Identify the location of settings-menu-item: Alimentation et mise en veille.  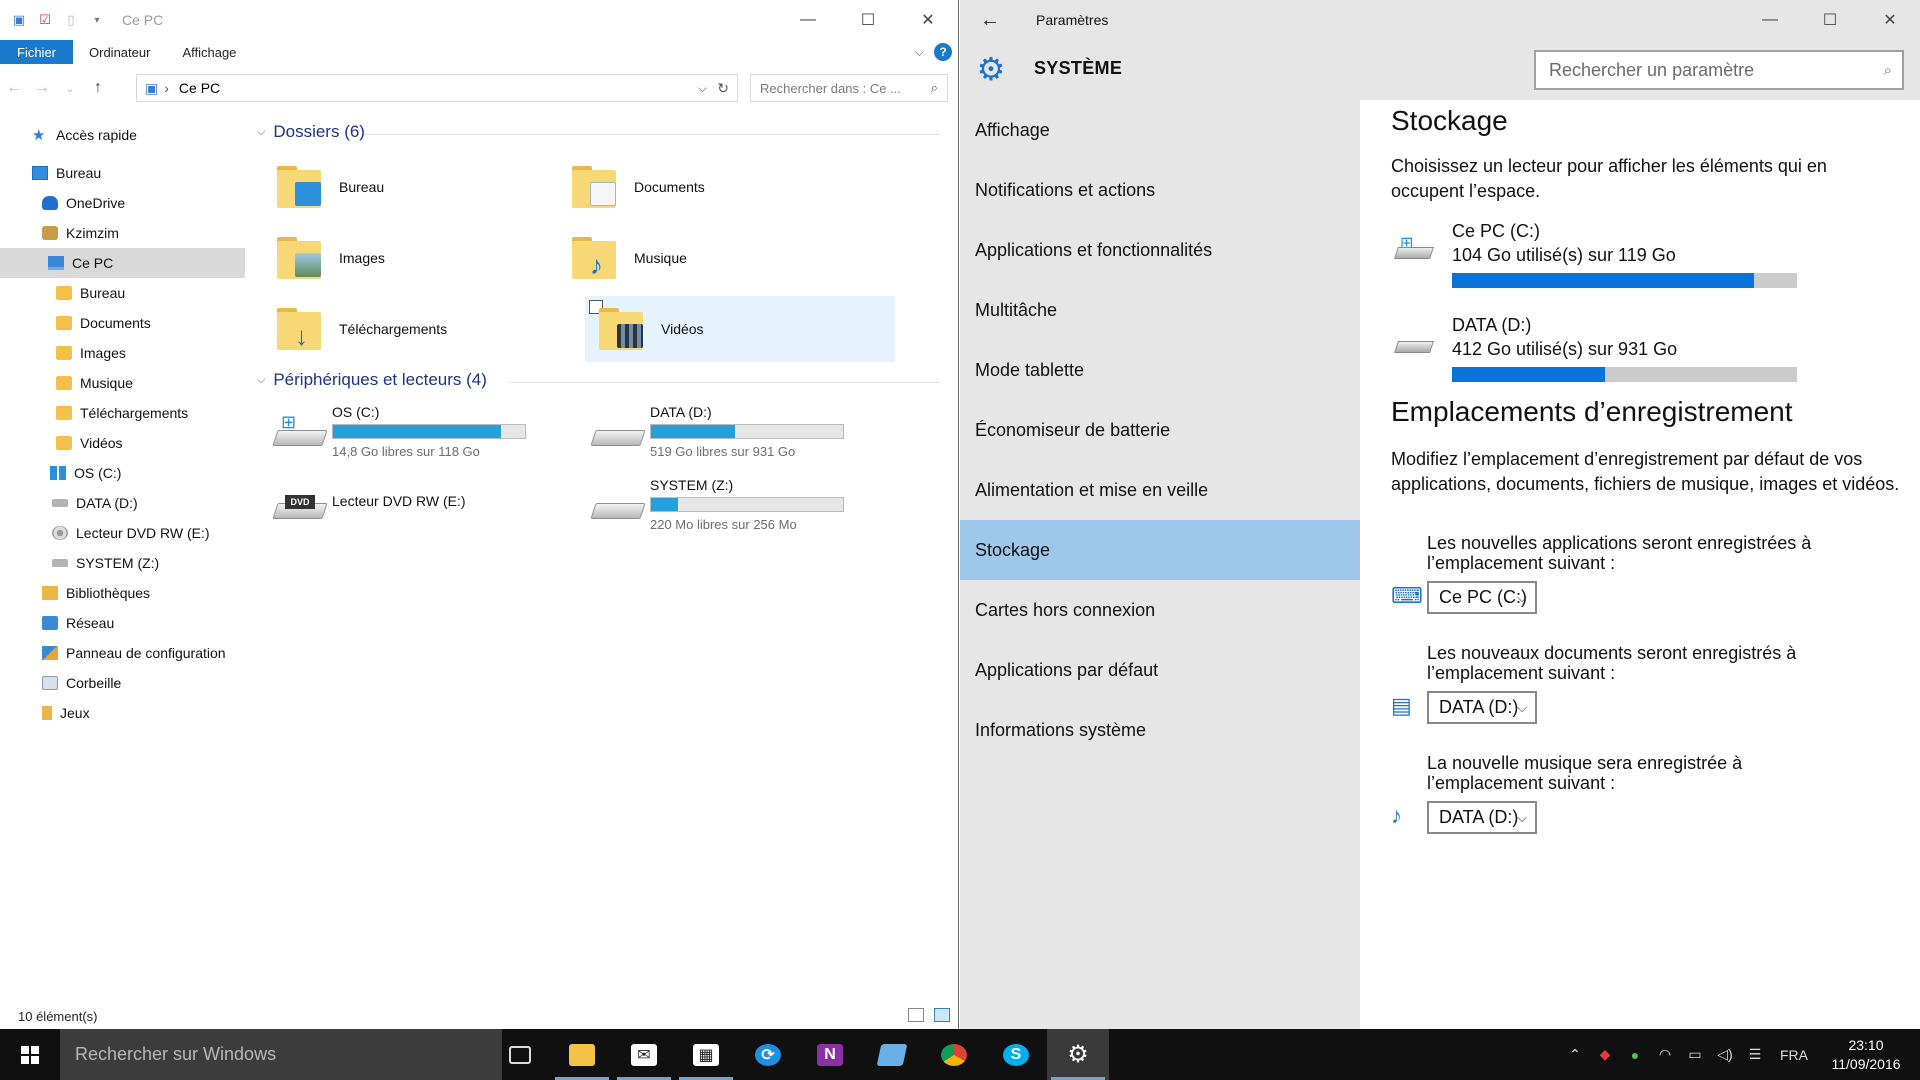
(1160, 490).